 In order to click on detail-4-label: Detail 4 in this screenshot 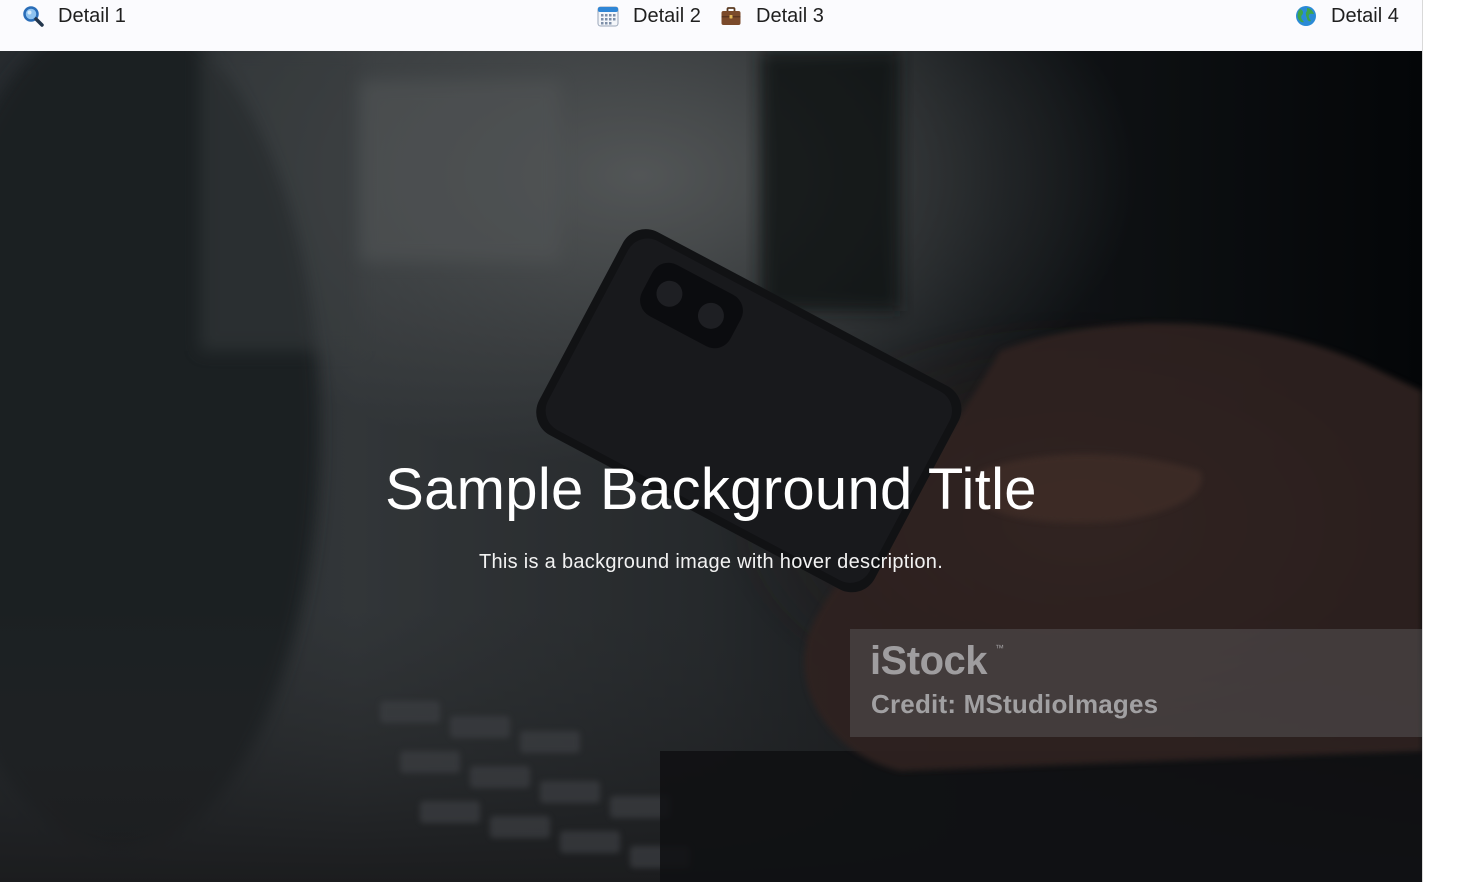, I will do `click(1365, 15)`.